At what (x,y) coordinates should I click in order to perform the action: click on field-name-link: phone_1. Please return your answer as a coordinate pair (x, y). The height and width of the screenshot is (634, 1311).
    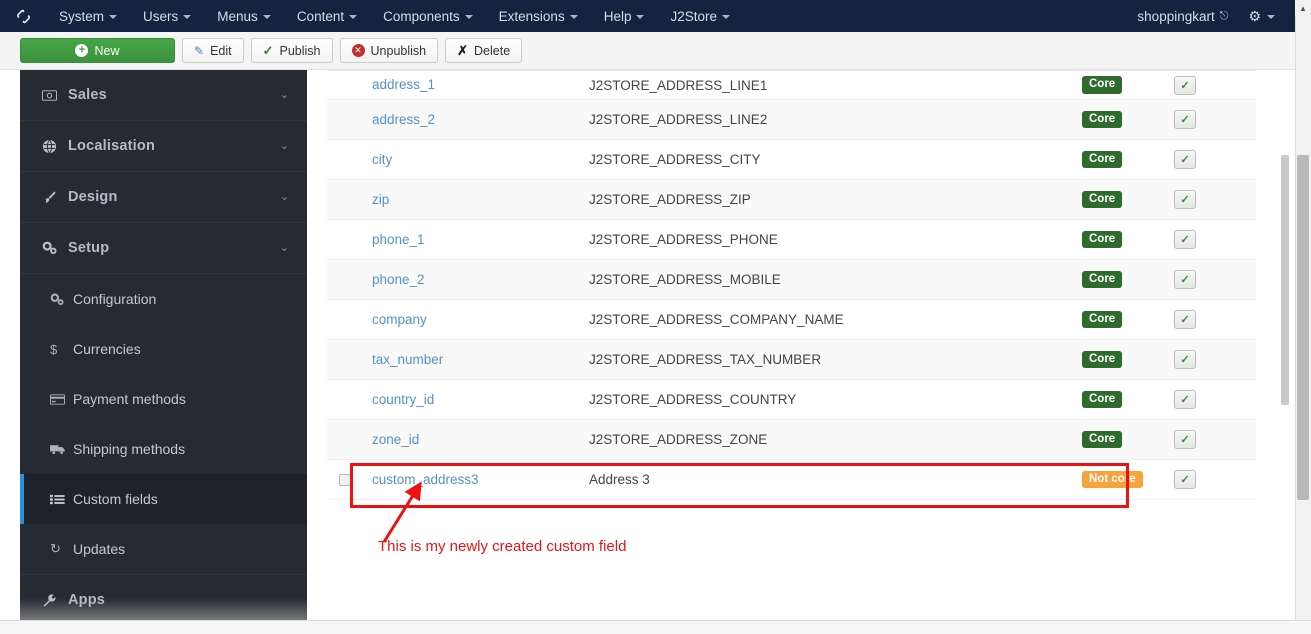
    Looking at the image, I should click on (398, 239).